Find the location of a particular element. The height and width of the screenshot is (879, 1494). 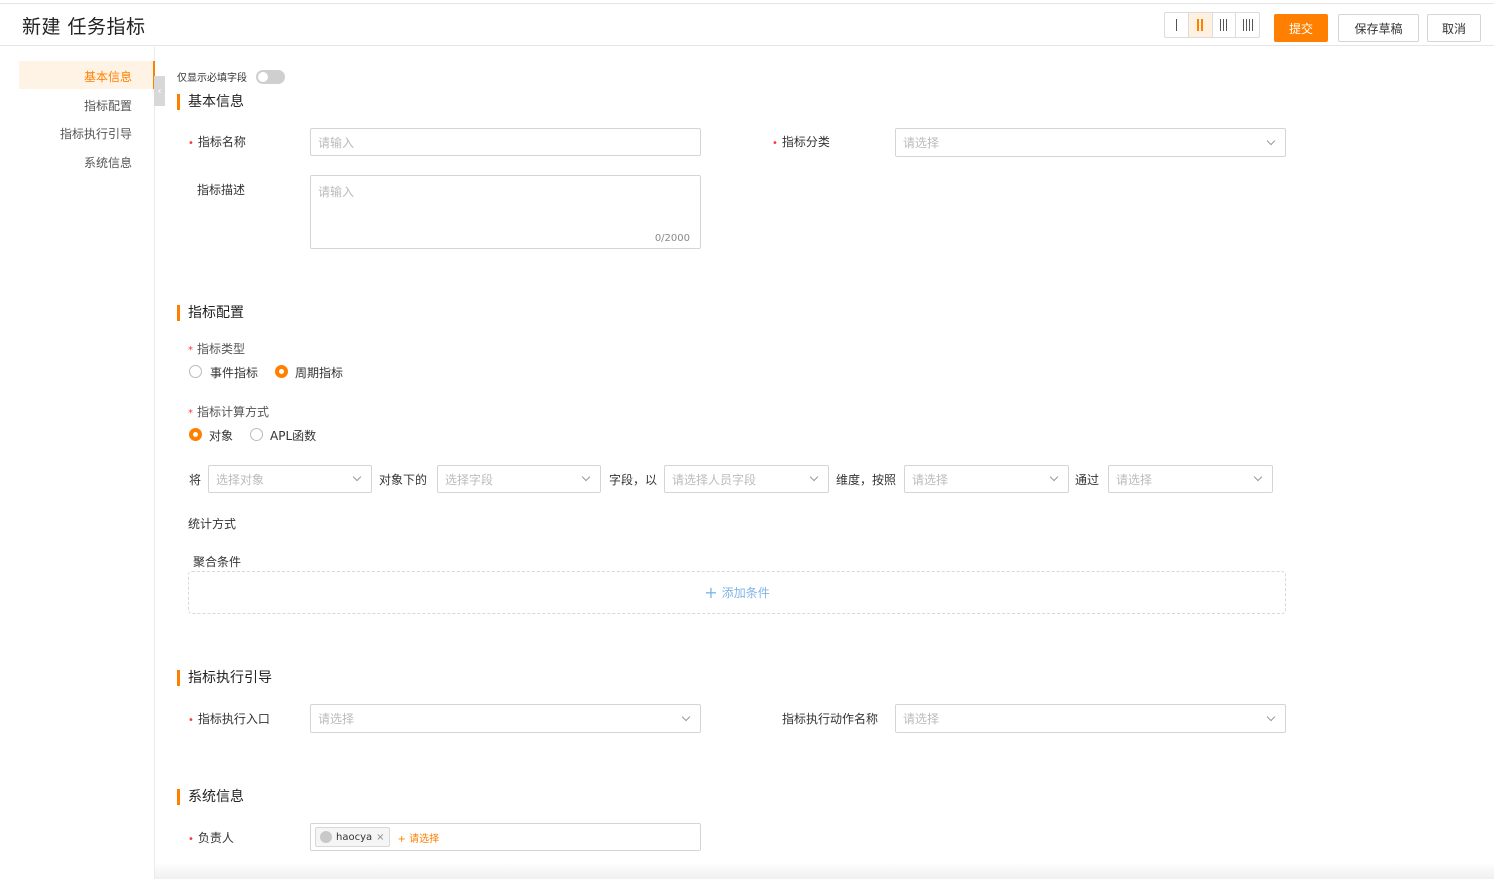

nav-item-basic-info: 基本信息 is located at coordinates (108, 76).